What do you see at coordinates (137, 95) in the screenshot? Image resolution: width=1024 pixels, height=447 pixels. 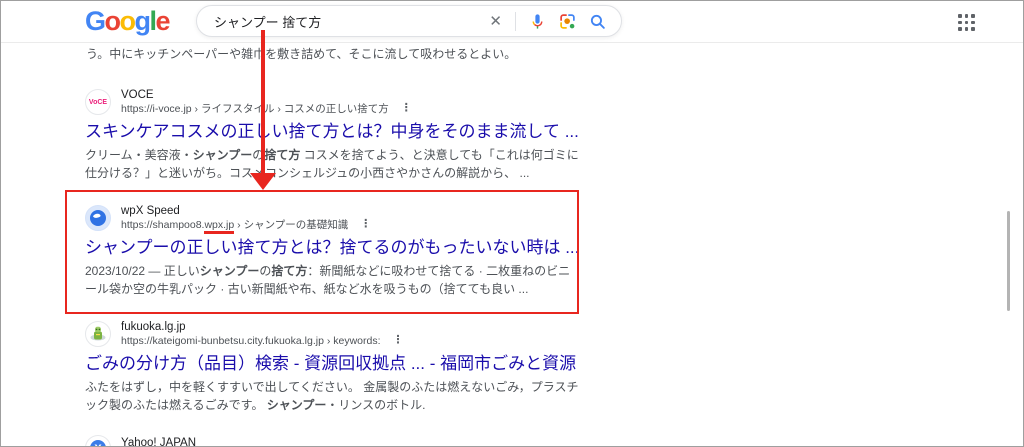 I see `result-site-name: VOCE` at bounding box center [137, 95].